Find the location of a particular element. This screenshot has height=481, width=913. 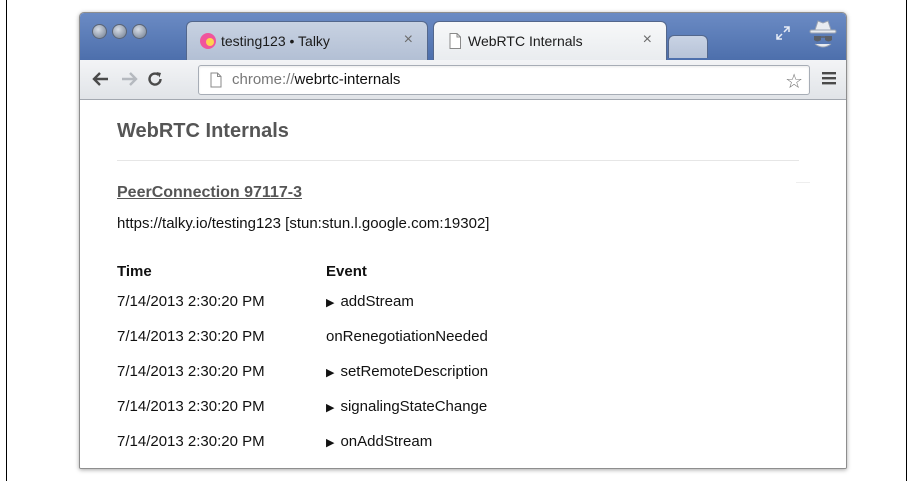

event-cell: onRenegotiationNeeded is located at coordinates (407, 336).